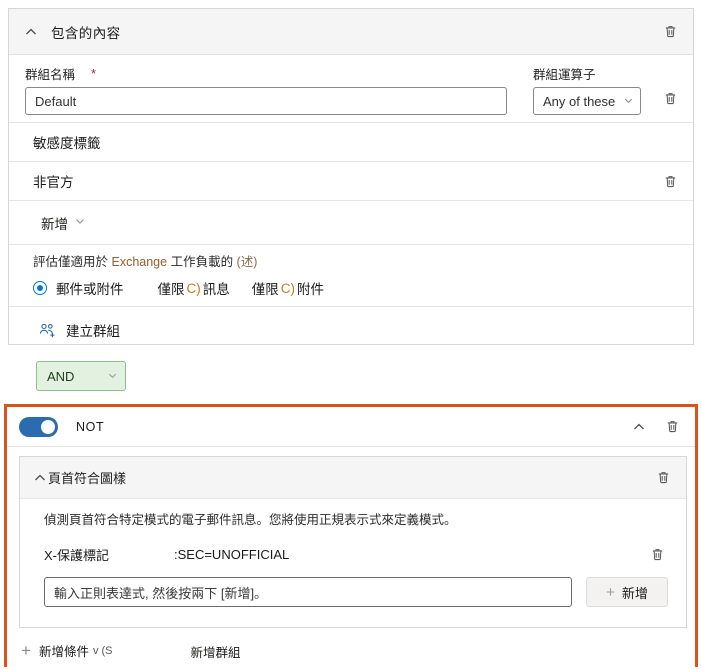 The height and width of the screenshot is (669, 702). Describe the element at coordinates (310, 289) in the screenshot. I see `radio-attachment-only-suffix: 附件` at that location.